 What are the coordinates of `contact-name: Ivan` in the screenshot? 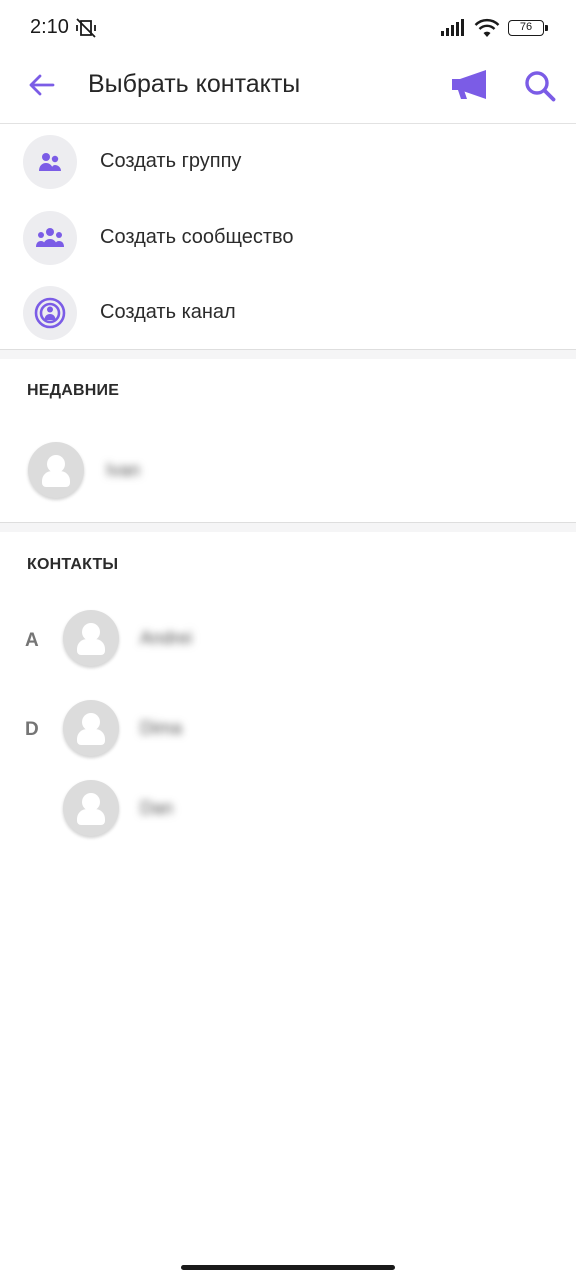 It's located at (123, 470).